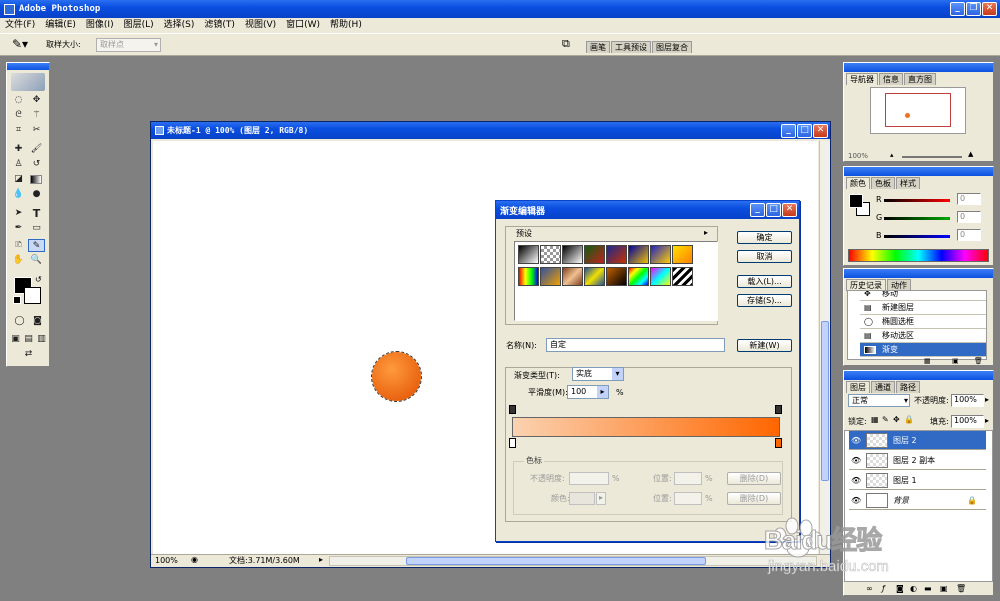  I want to click on delete-state-icon: 🗑, so click(978, 361).